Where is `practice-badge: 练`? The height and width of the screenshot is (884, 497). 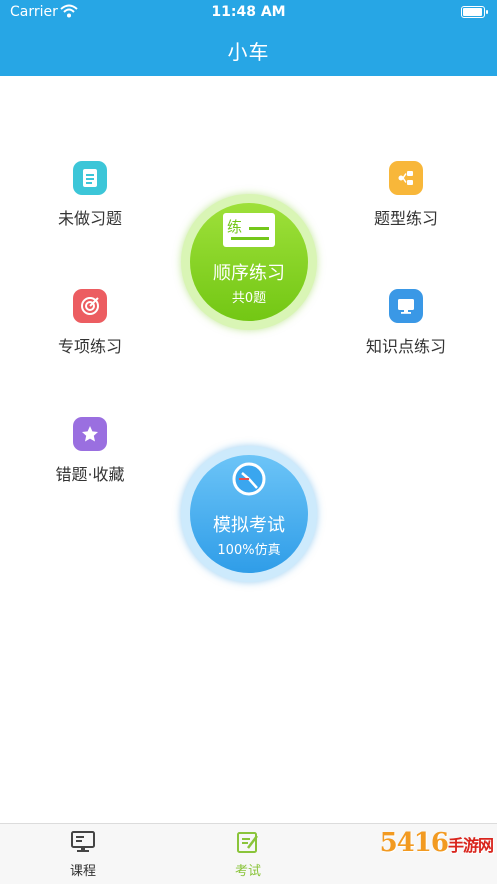 practice-badge: 练 is located at coordinates (235, 227).